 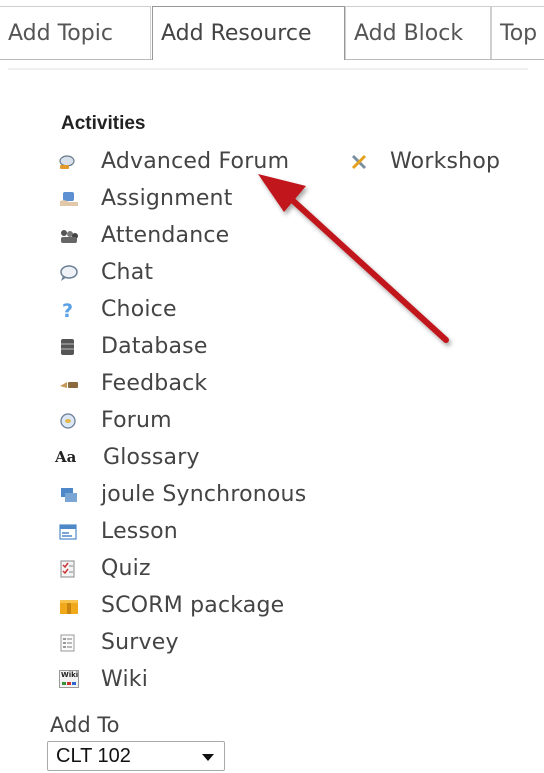 I want to click on tab-add-resource: Add Resource, so click(x=248, y=33).